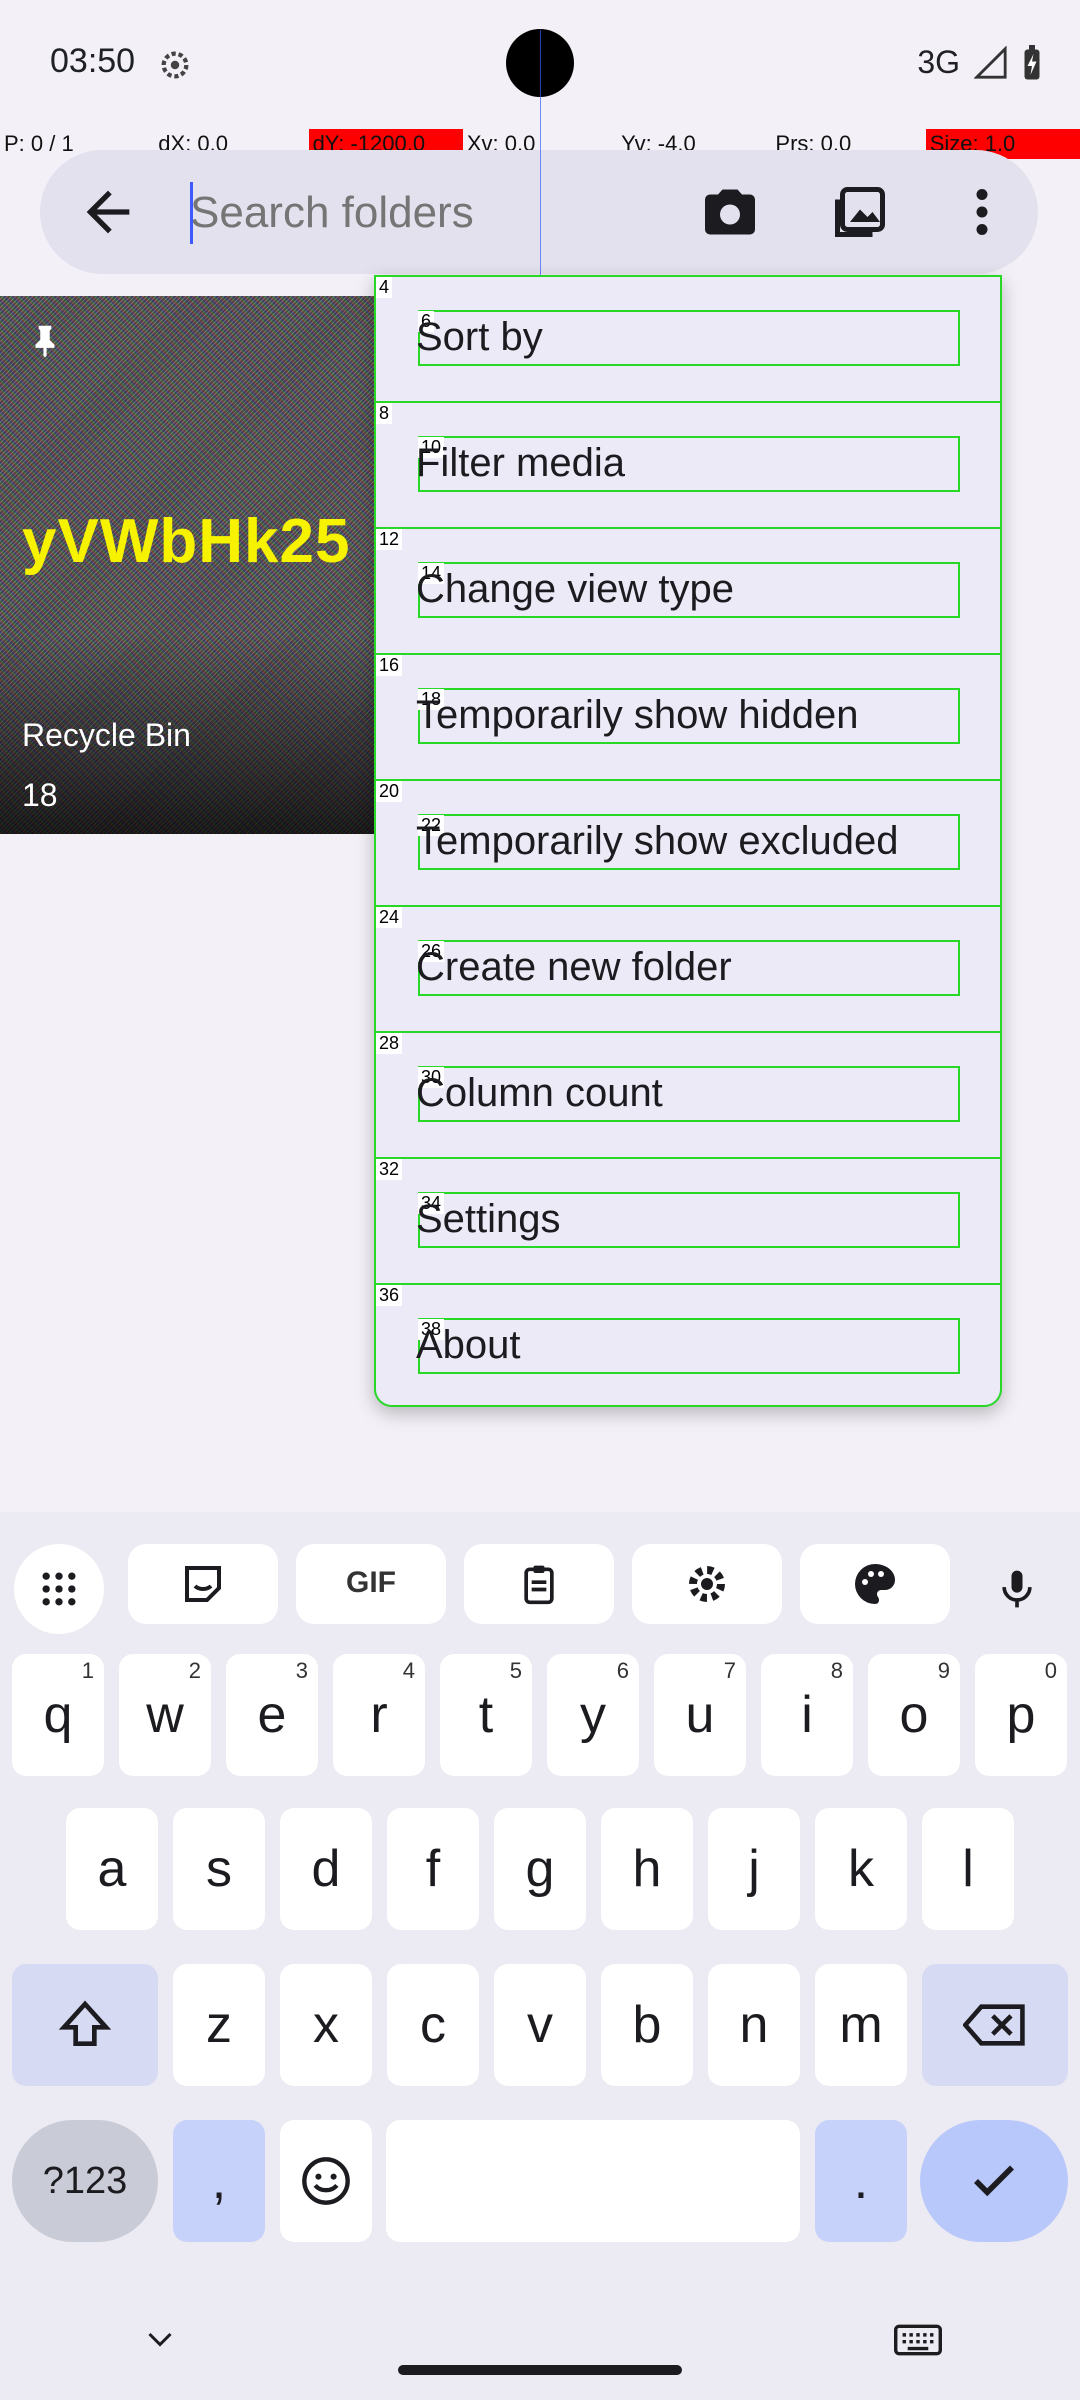  What do you see at coordinates (914, 1715) in the screenshot?
I see `key-o: o9` at bounding box center [914, 1715].